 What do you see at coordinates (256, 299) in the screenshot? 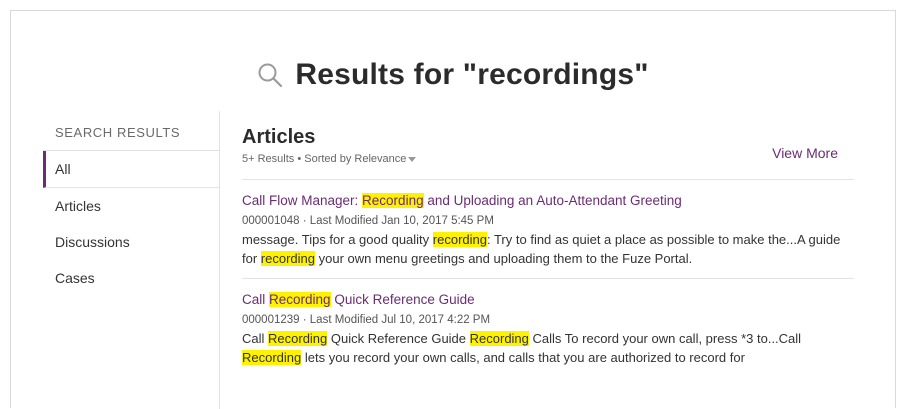
I see `result-title-text: Call` at bounding box center [256, 299].